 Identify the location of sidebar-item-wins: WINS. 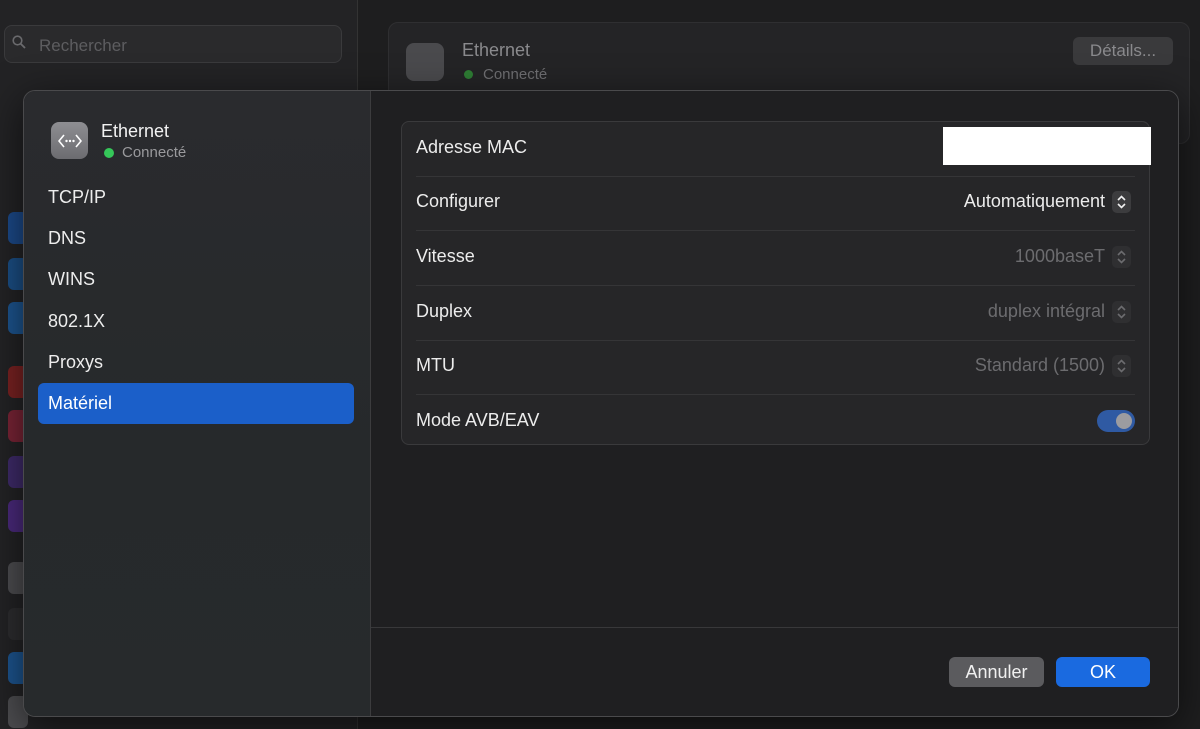
(196, 279).